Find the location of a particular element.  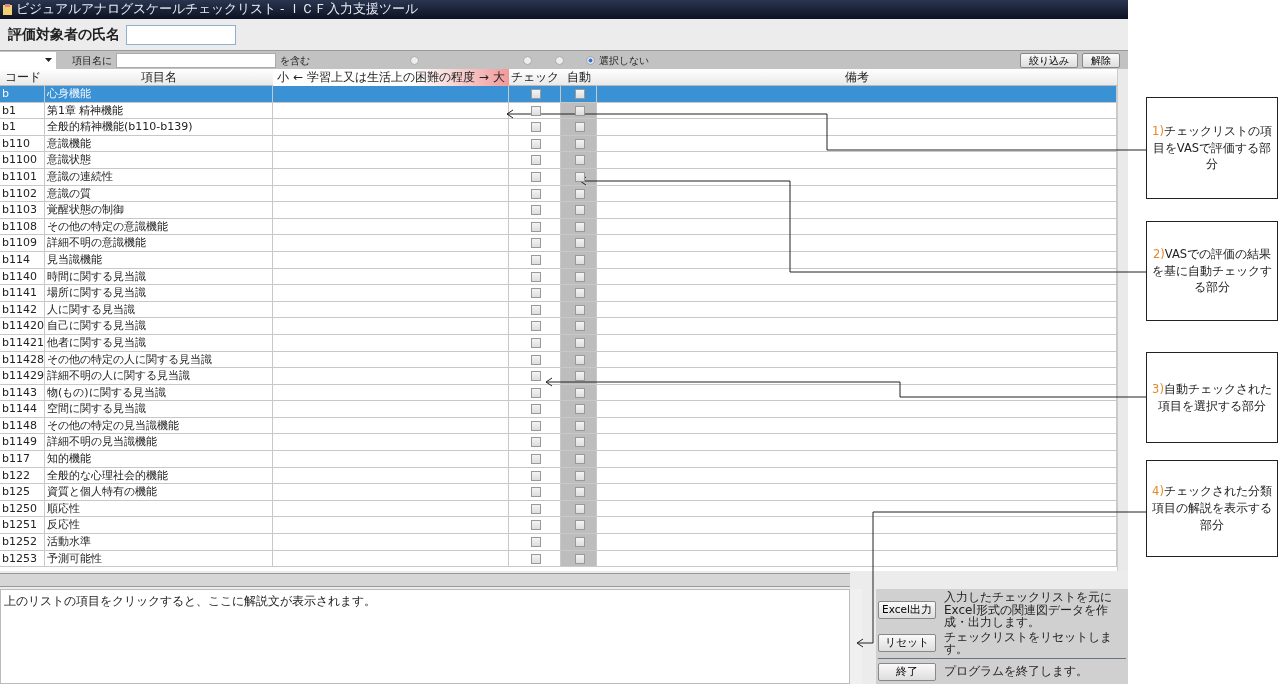

description-scrollbar is located at coordinates (856, 636).